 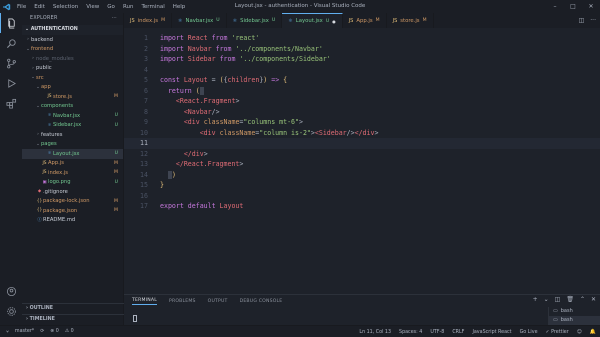 I want to click on search-icon, so click(x=11, y=43).